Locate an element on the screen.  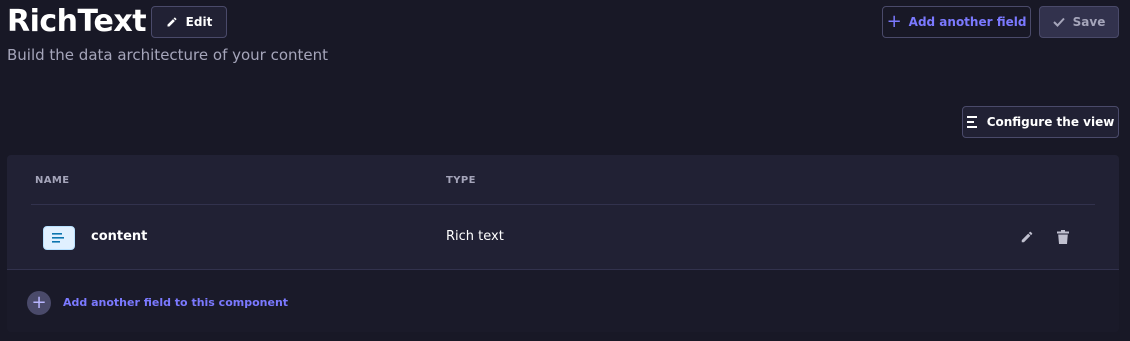
check-icon is located at coordinates (1058, 22).